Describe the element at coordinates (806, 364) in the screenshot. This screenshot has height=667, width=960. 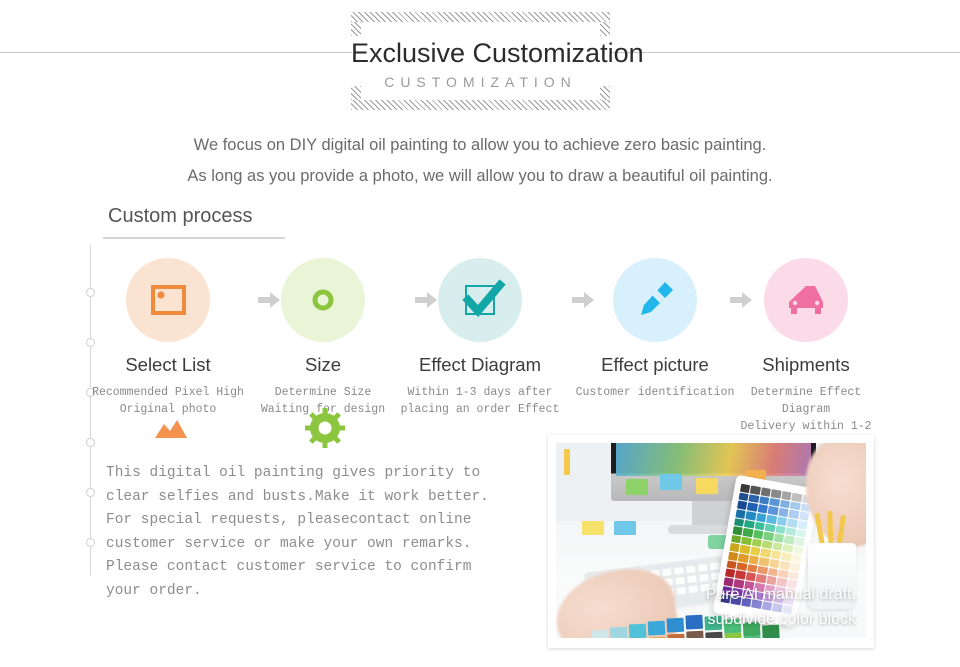
I see `step-title: Shipments` at that location.